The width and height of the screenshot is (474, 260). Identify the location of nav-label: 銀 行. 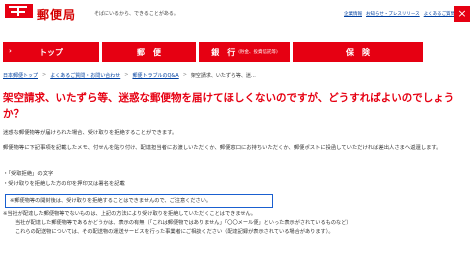
(223, 52).